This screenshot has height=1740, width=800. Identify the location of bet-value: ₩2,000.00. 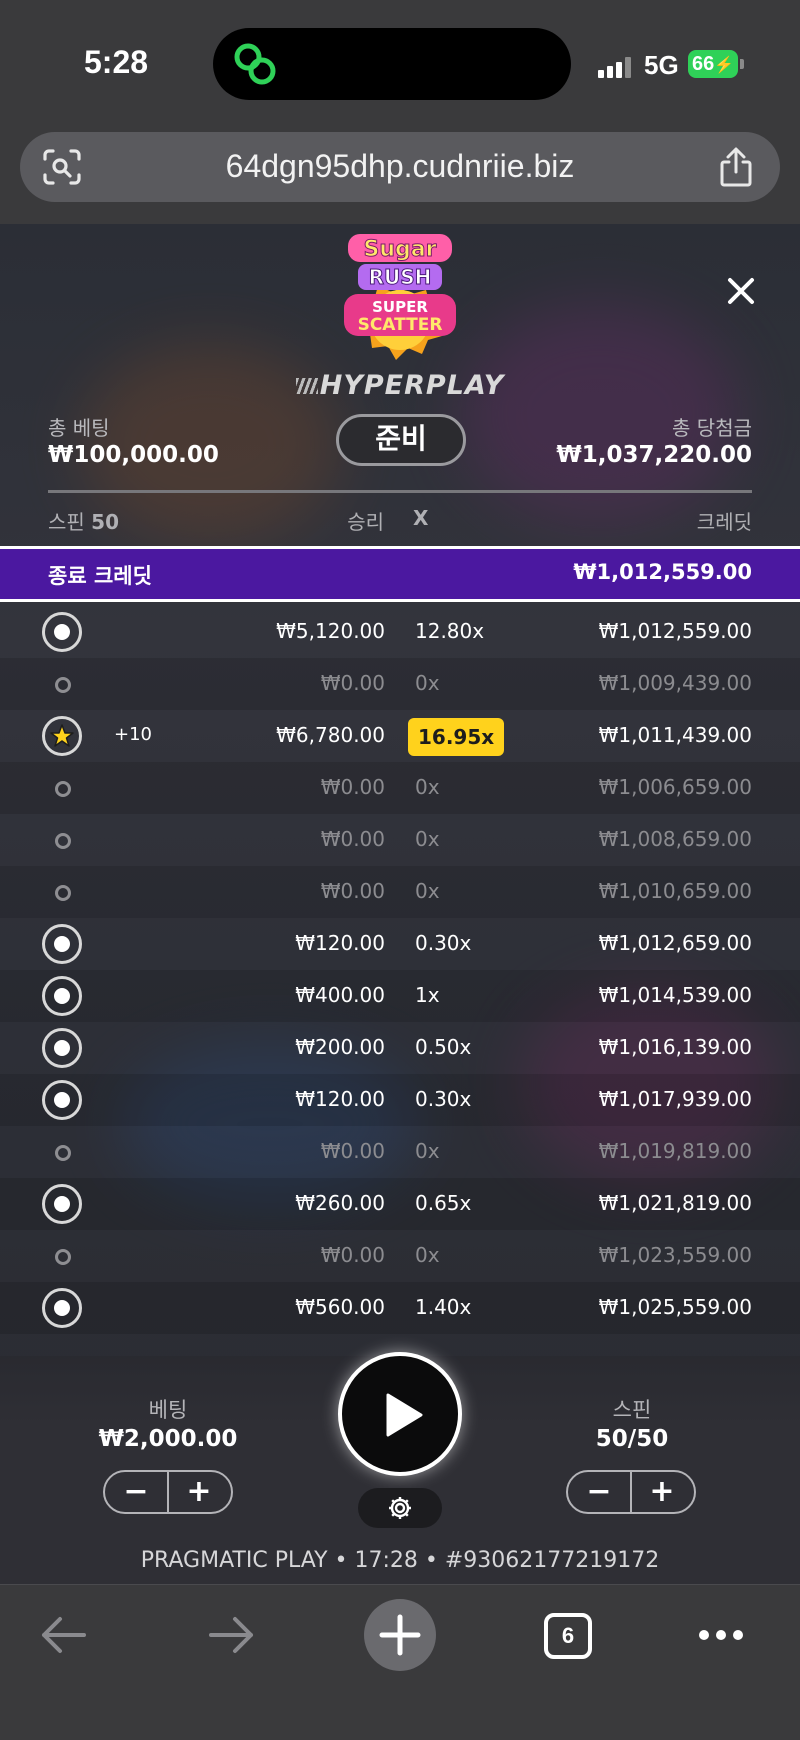
(168, 1439).